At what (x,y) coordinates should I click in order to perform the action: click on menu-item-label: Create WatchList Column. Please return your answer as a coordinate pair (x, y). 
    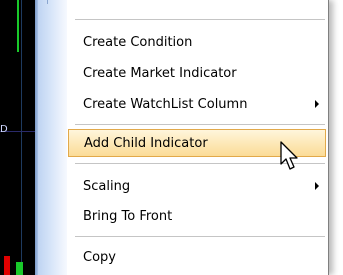
    Looking at the image, I should click on (165, 104).